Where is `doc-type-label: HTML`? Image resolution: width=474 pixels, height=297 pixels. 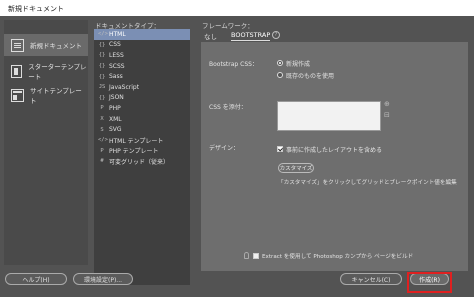
doc-type-label: HTML is located at coordinates (117, 34).